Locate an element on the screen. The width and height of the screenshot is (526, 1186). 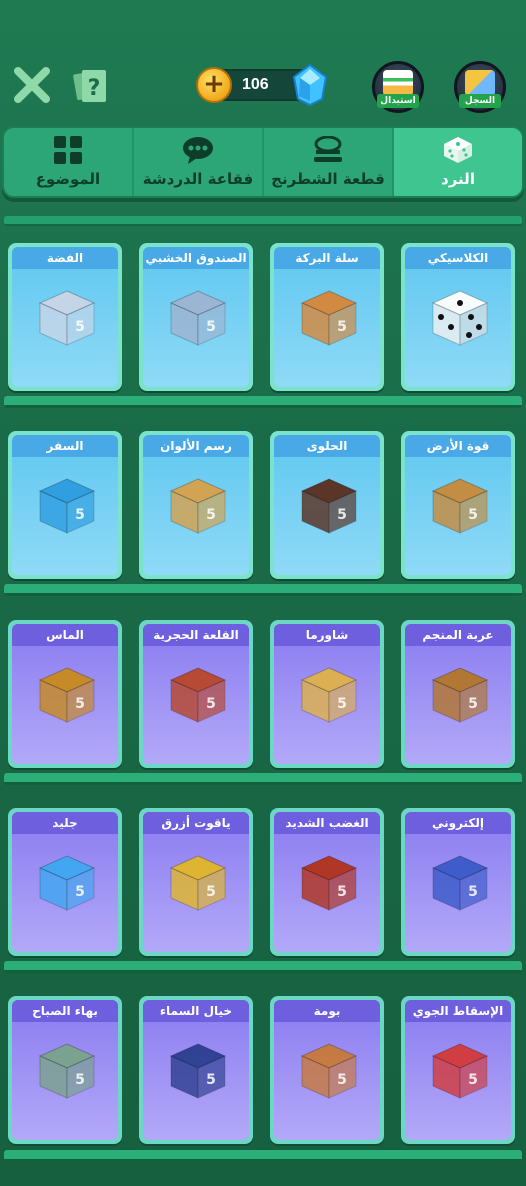
dice-name: الماس is located at coordinates (65, 635).